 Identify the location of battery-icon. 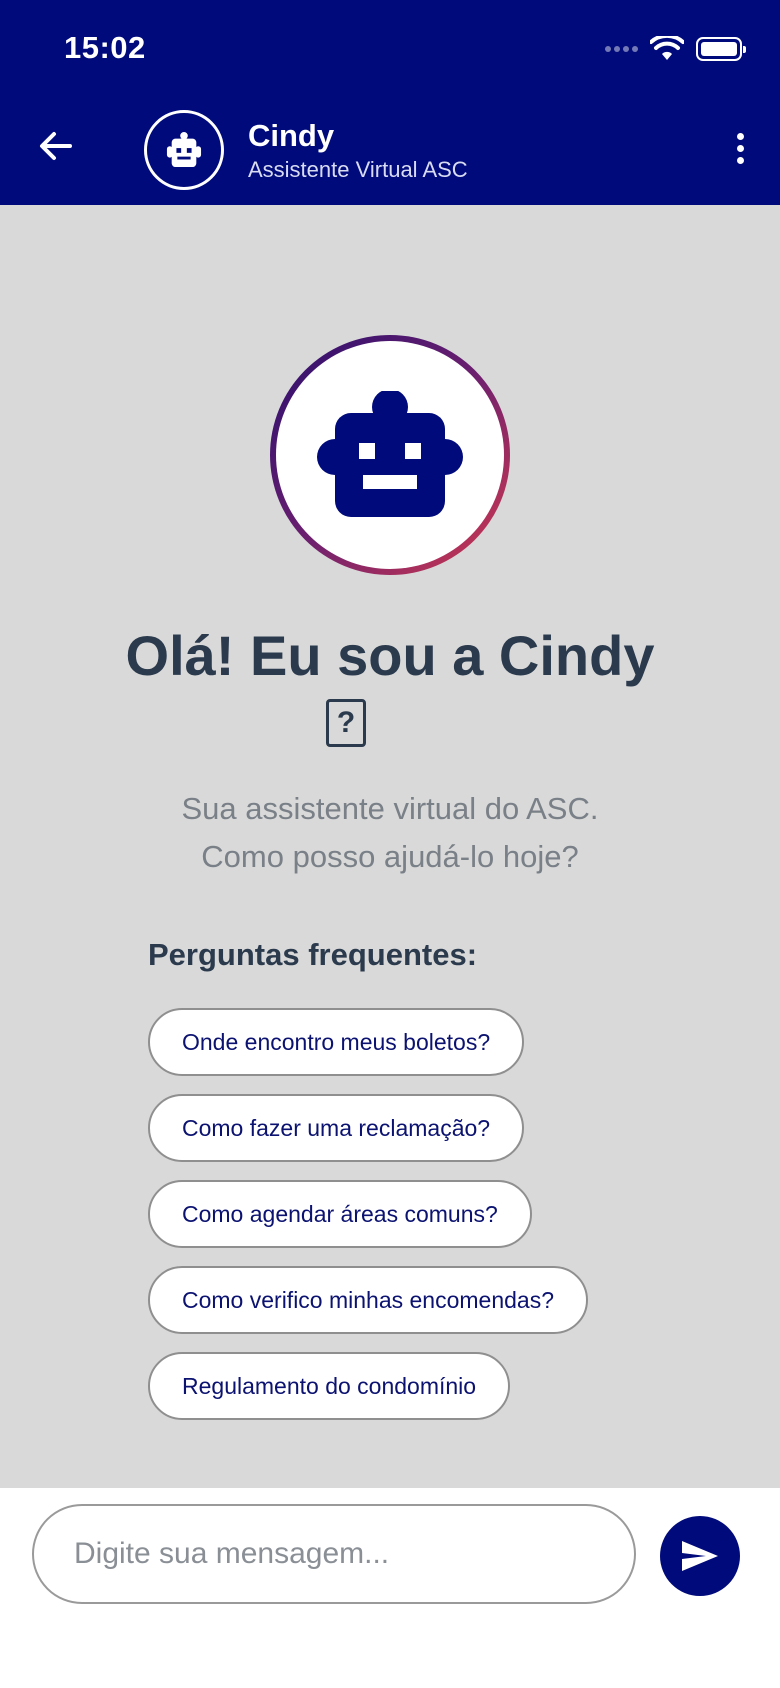
(721, 49).